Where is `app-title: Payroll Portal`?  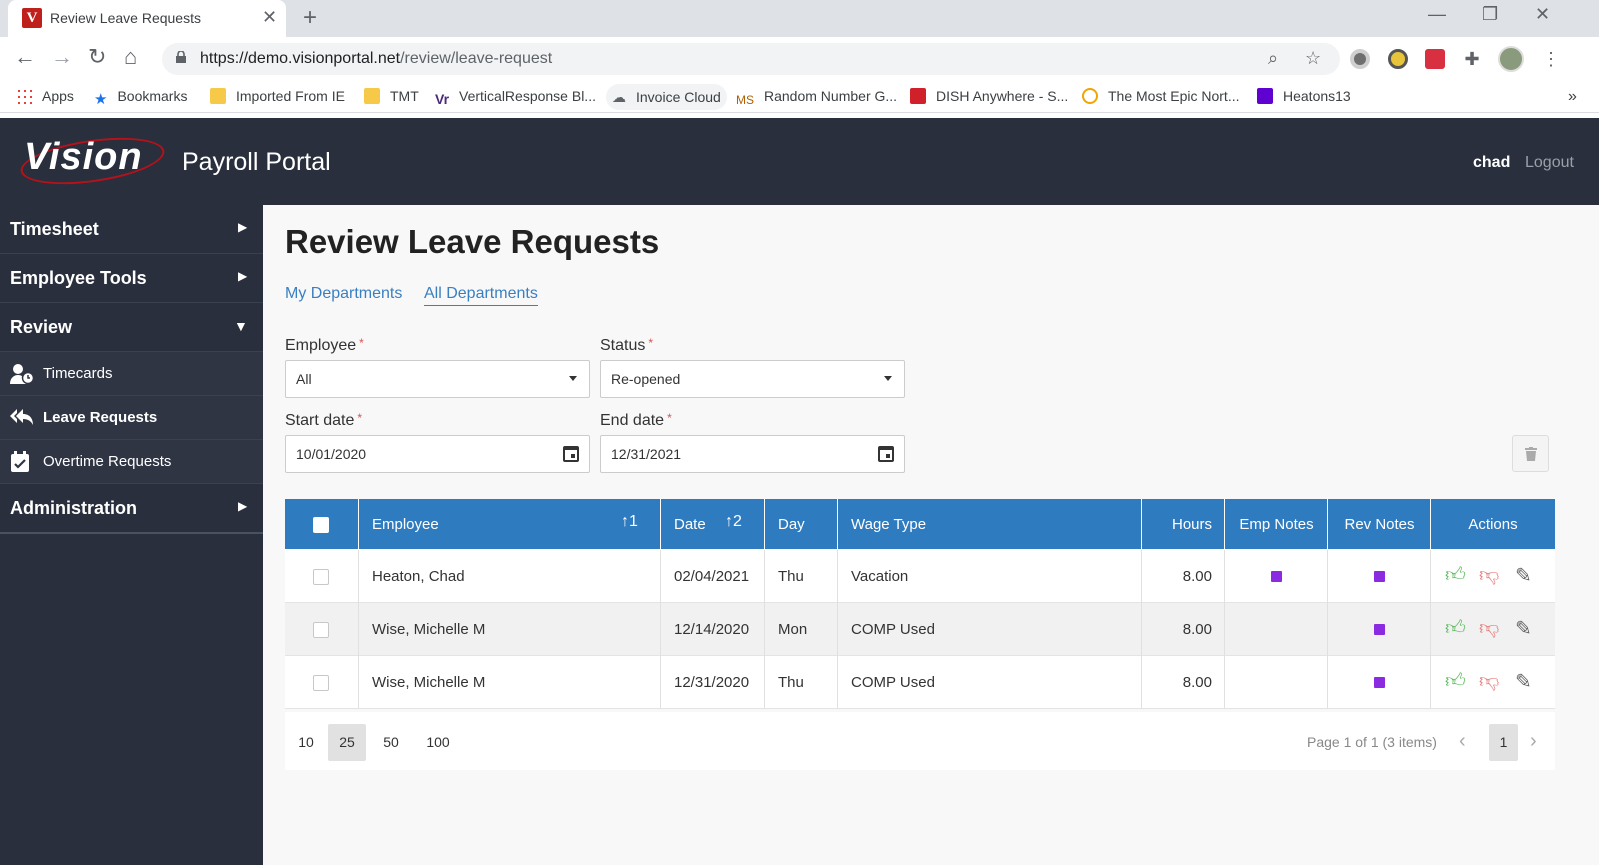 app-title: Payroll Portal is located at coordinates (256, 162).